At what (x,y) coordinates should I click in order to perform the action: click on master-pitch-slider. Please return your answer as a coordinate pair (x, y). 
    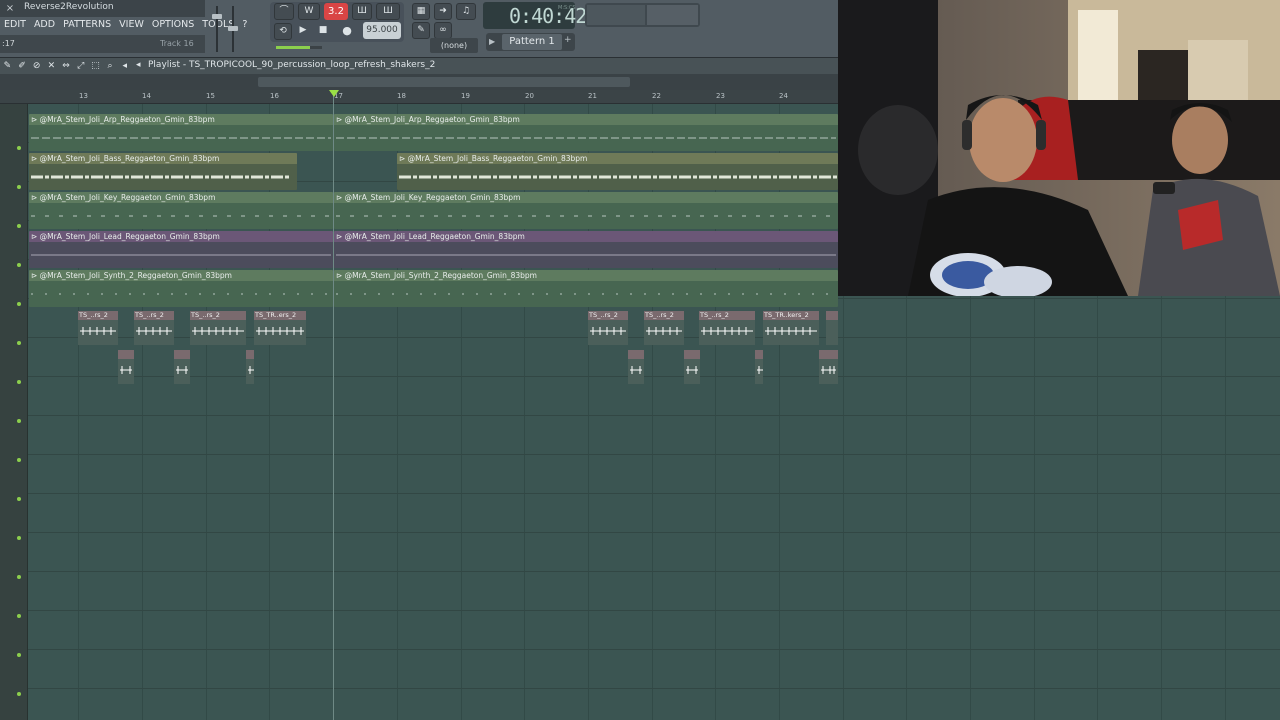
    Looking at the image, I should click on (233, 29).